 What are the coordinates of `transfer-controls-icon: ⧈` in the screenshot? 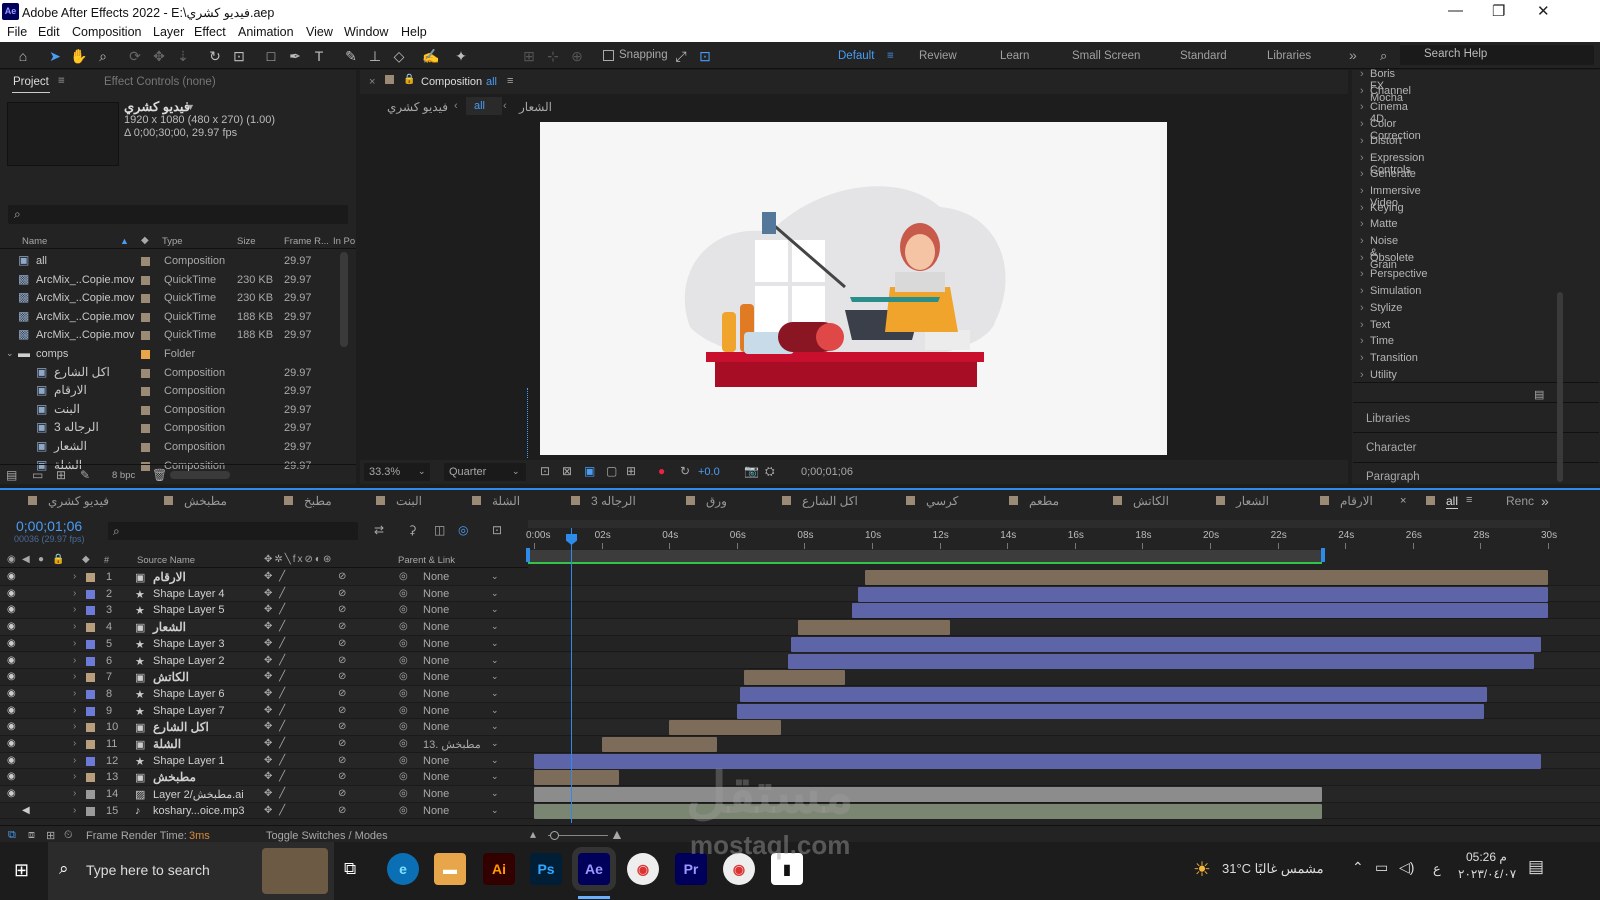 It's located at (31, 835).